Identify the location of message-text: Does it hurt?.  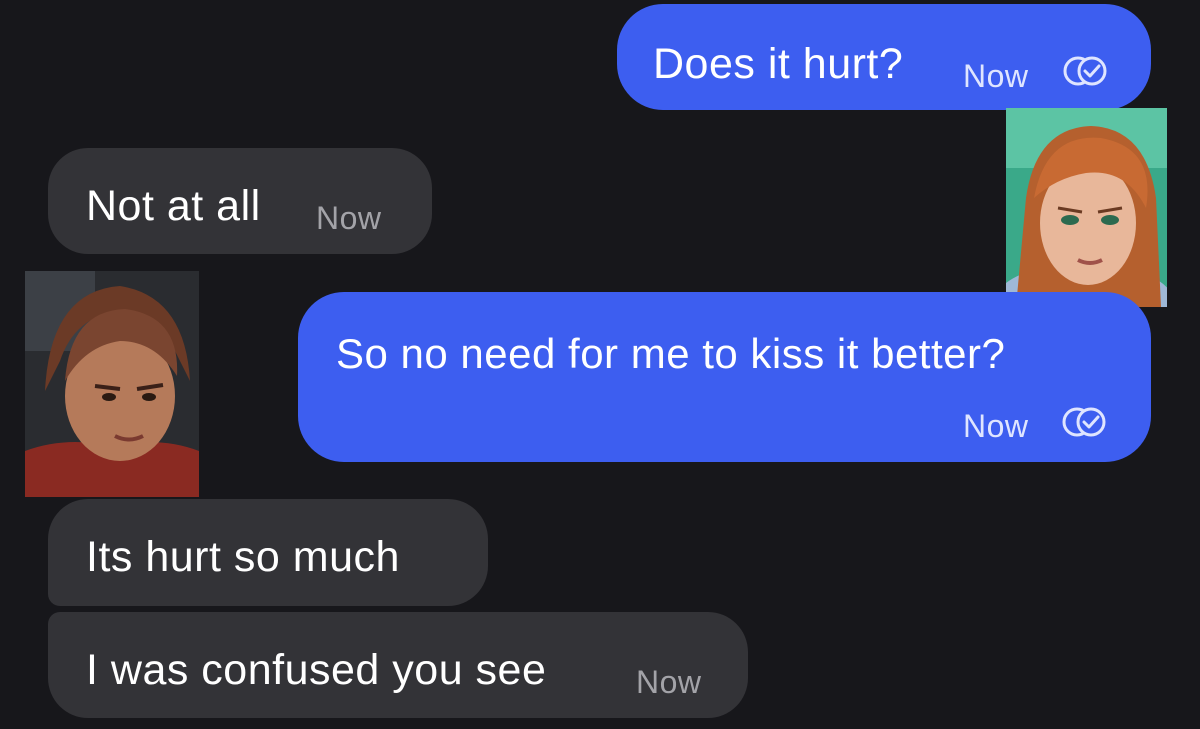
(778, 64).